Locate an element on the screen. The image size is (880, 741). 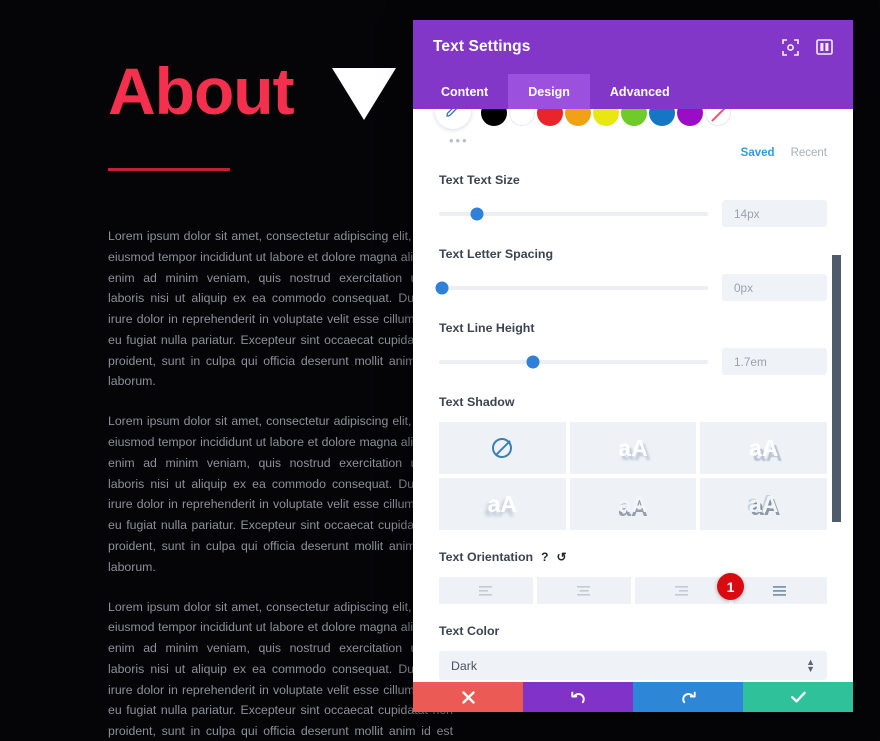
shadow-option-soft-left: aA is located at coordinates (502, 504).